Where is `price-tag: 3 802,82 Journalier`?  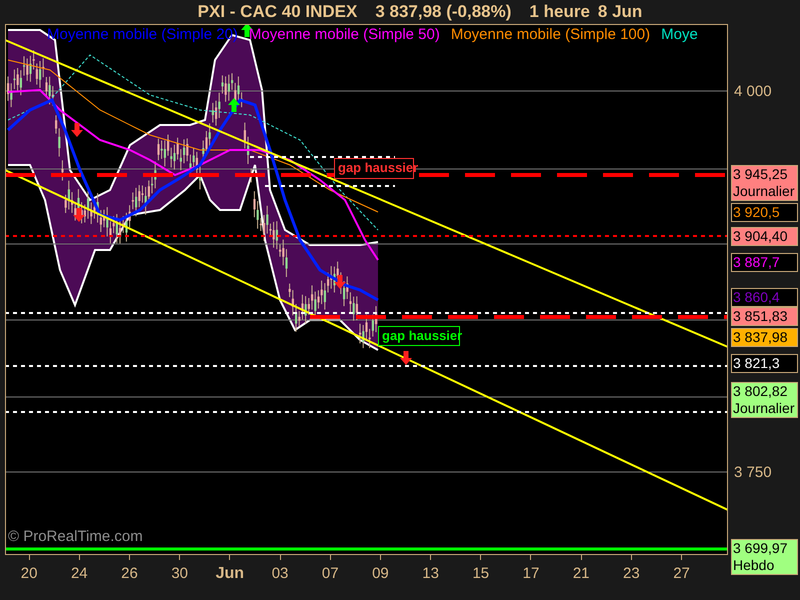
price-tag: 3 802,82 Journalier is located at coordinates (764, 400).